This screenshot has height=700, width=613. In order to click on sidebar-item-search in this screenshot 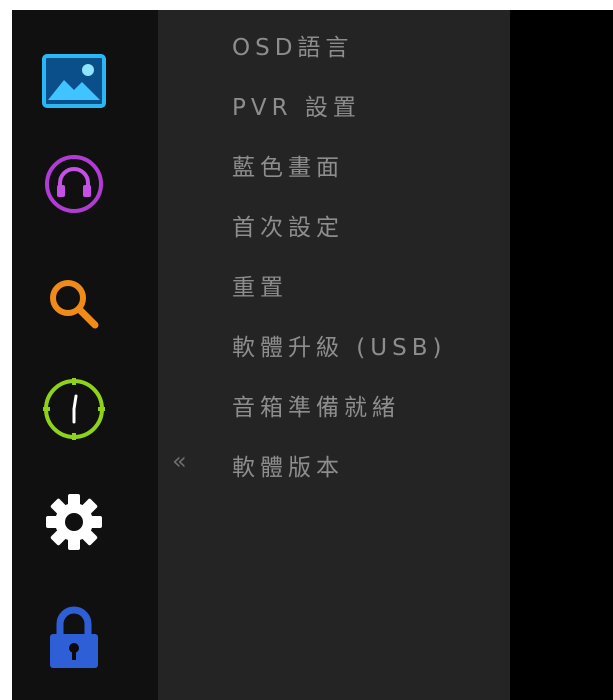, I will do `click(74, 304)`.